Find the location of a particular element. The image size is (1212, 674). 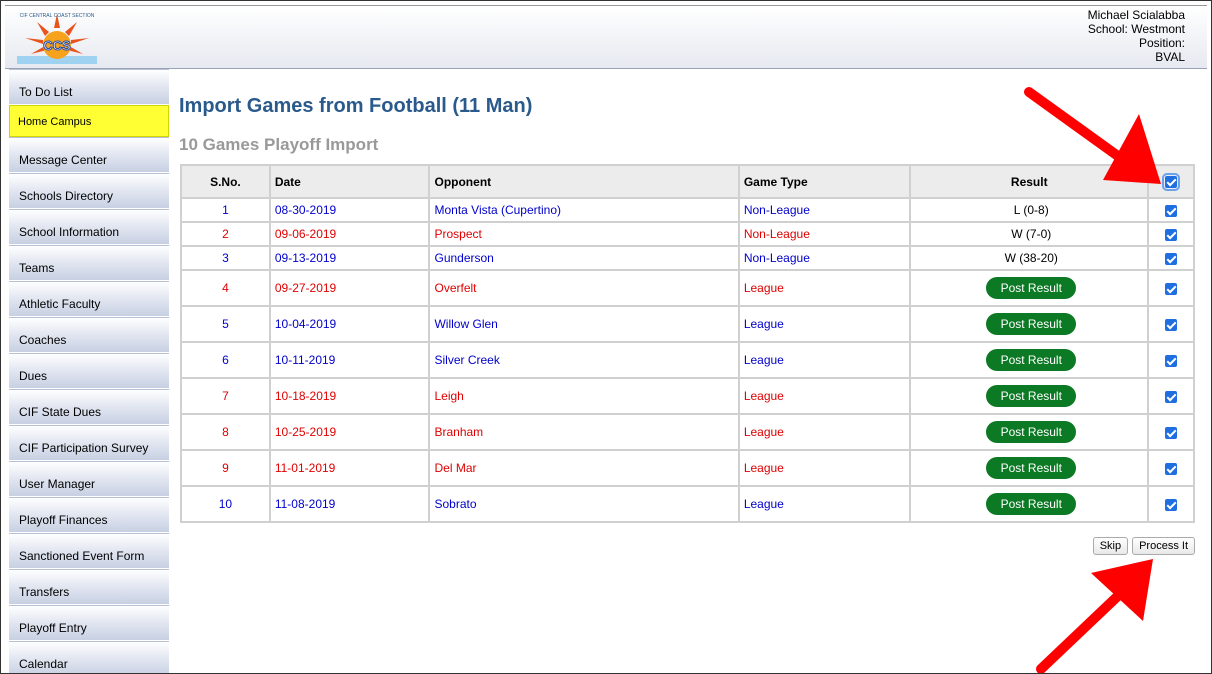

table-row: 4 09-27-2019 Overfelt League Post Result is located at coordinates (687, 288).